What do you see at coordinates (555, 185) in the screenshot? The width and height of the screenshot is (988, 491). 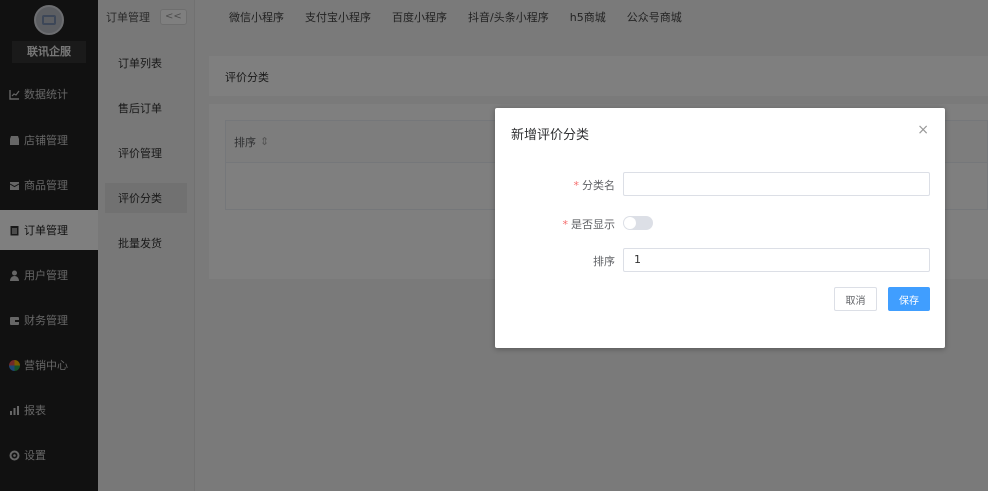 I see `category-name-label: * 分类名` at bounding box center [555, 185].